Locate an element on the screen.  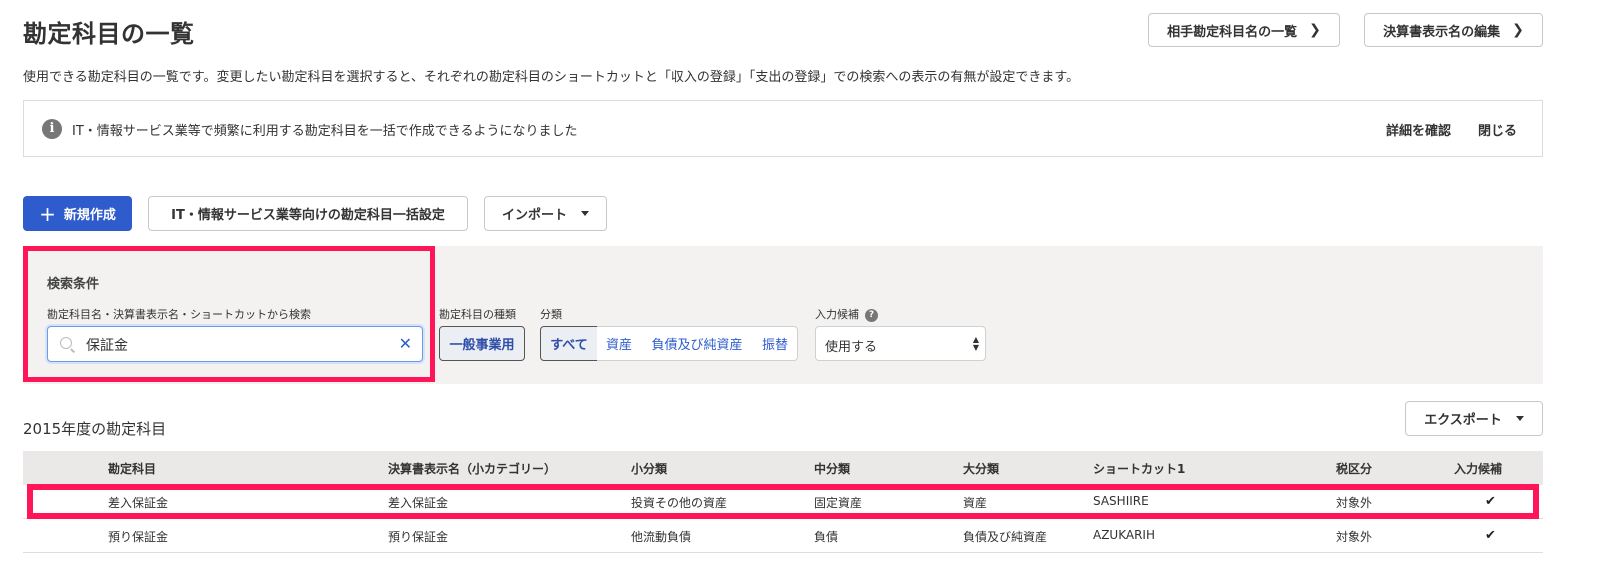
column-header: 入力候補 is located at coordinates (1478, 468).